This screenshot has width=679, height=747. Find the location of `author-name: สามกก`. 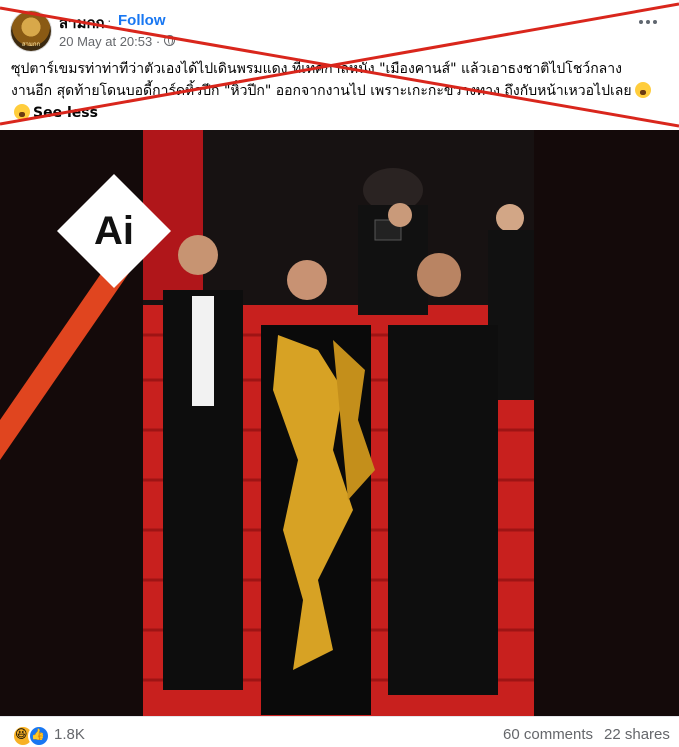

author-name: สามกก is located at coordinates (82, 23).